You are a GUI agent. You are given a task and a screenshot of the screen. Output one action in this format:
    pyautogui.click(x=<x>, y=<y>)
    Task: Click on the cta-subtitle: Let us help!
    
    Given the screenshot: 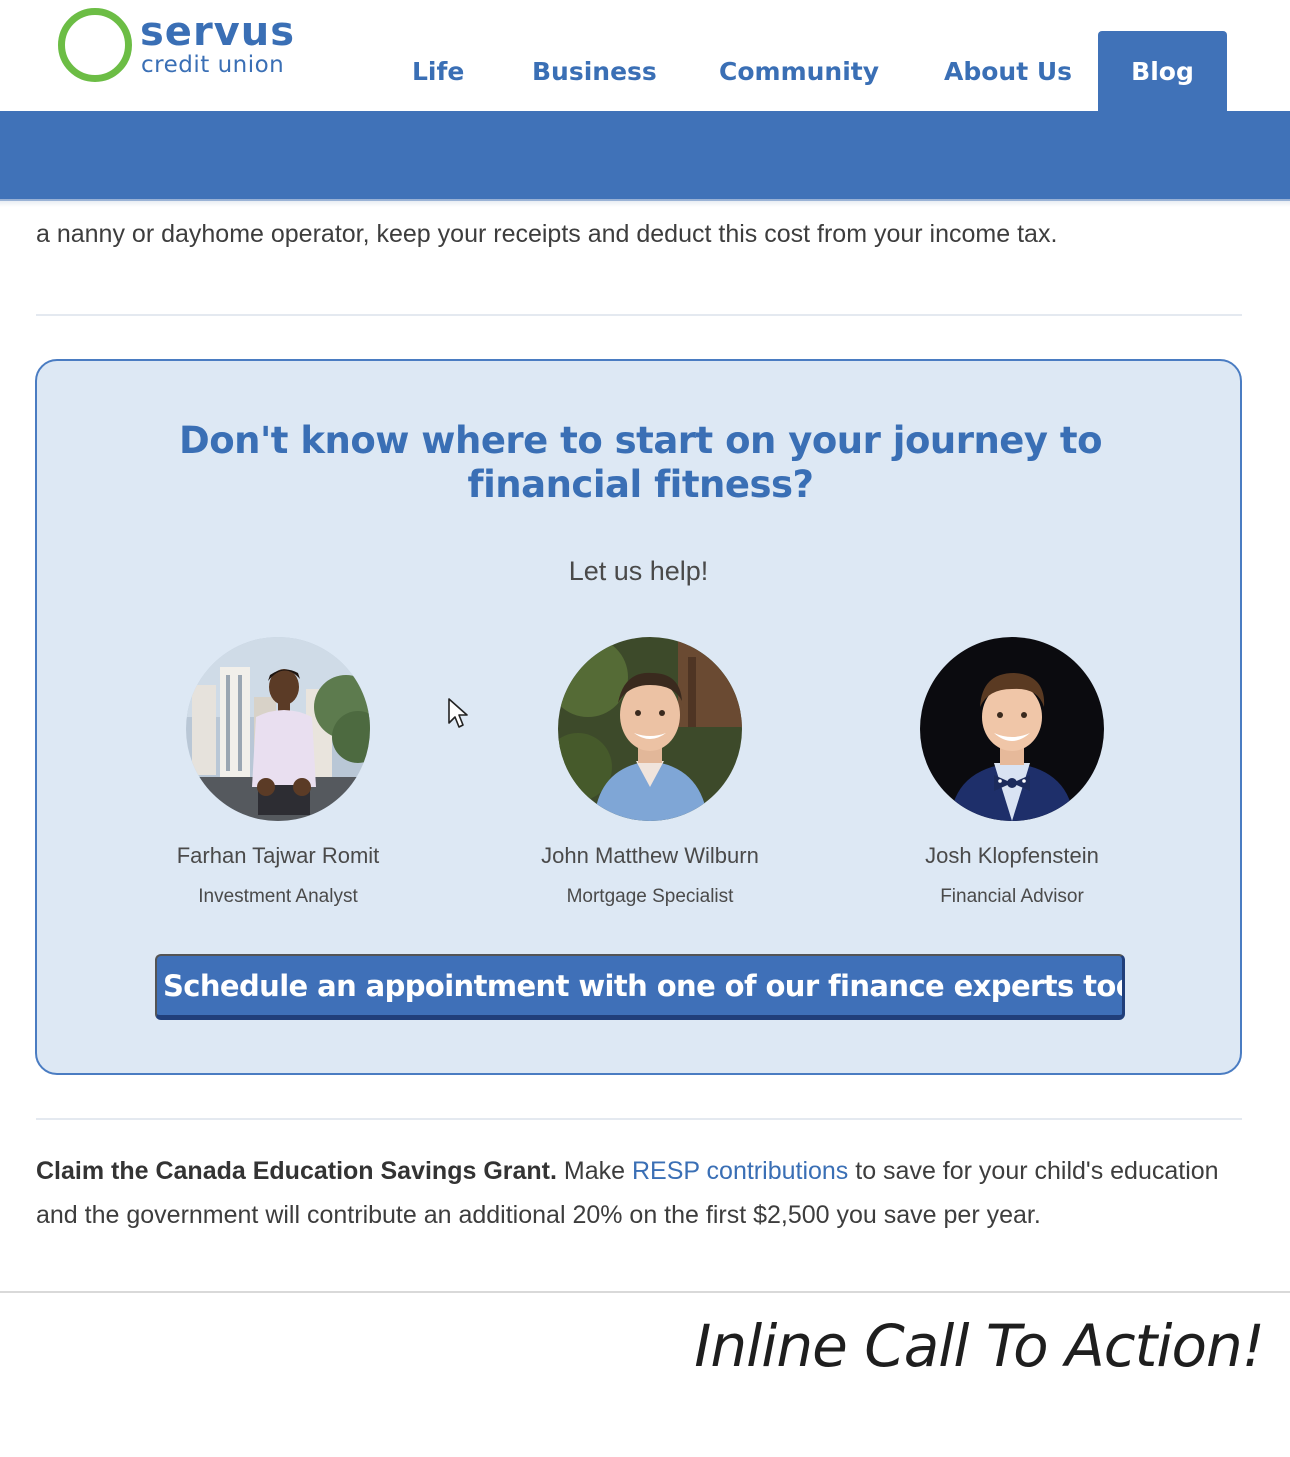 What is the action you would take?
    pyautogui.click(x=638, y=571)
    